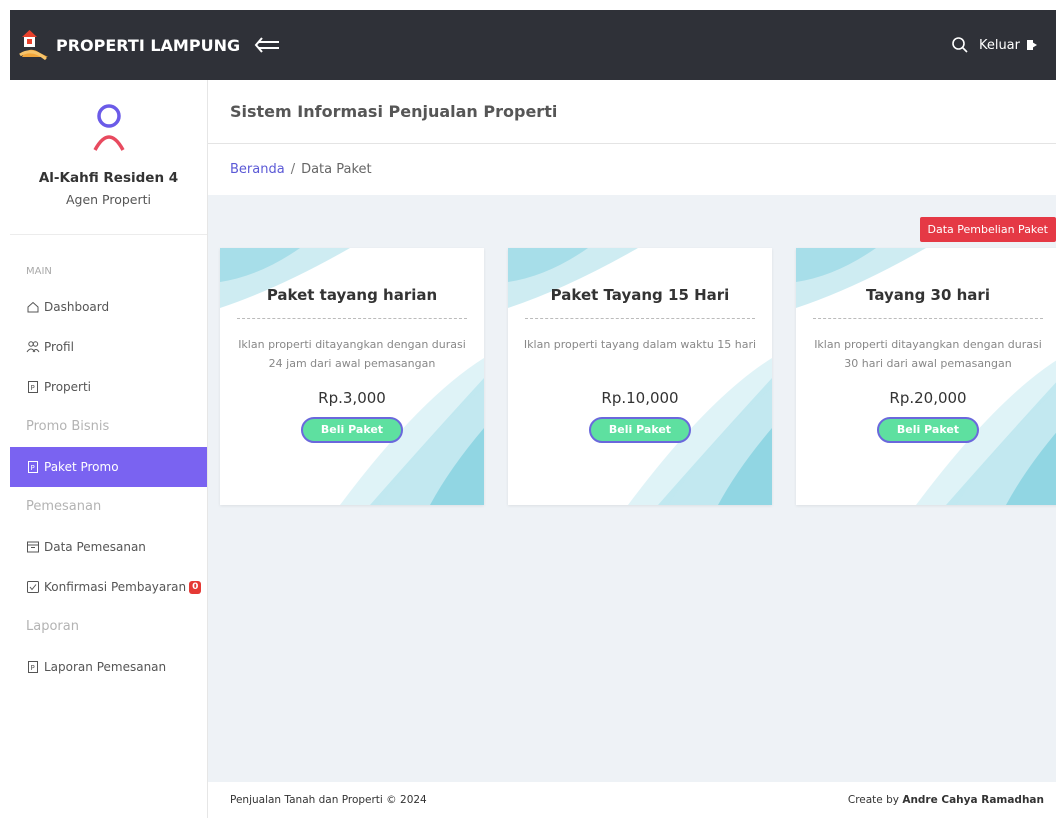 The height and width of the screenshot is (818, 1056). I want to click on sidebar-item-label: Dashboard, so click(77, 307).